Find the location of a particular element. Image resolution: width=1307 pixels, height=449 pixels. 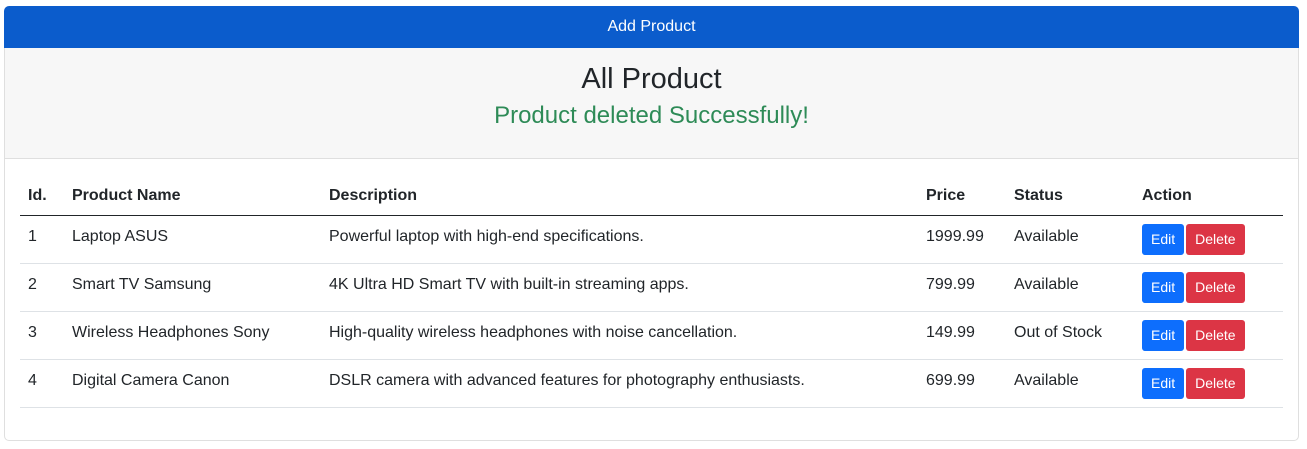

success-alert: Product deleted Successfully! is located at coordinates (651, 115).